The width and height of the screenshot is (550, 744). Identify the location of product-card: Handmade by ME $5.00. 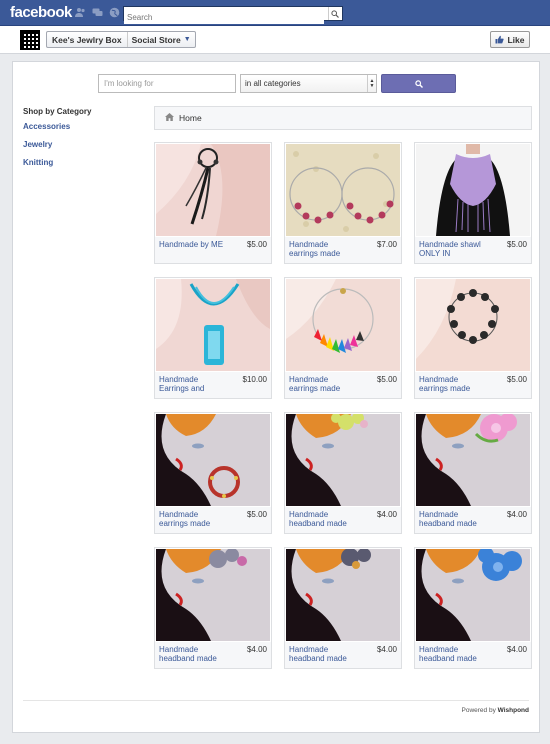
(213, 203).